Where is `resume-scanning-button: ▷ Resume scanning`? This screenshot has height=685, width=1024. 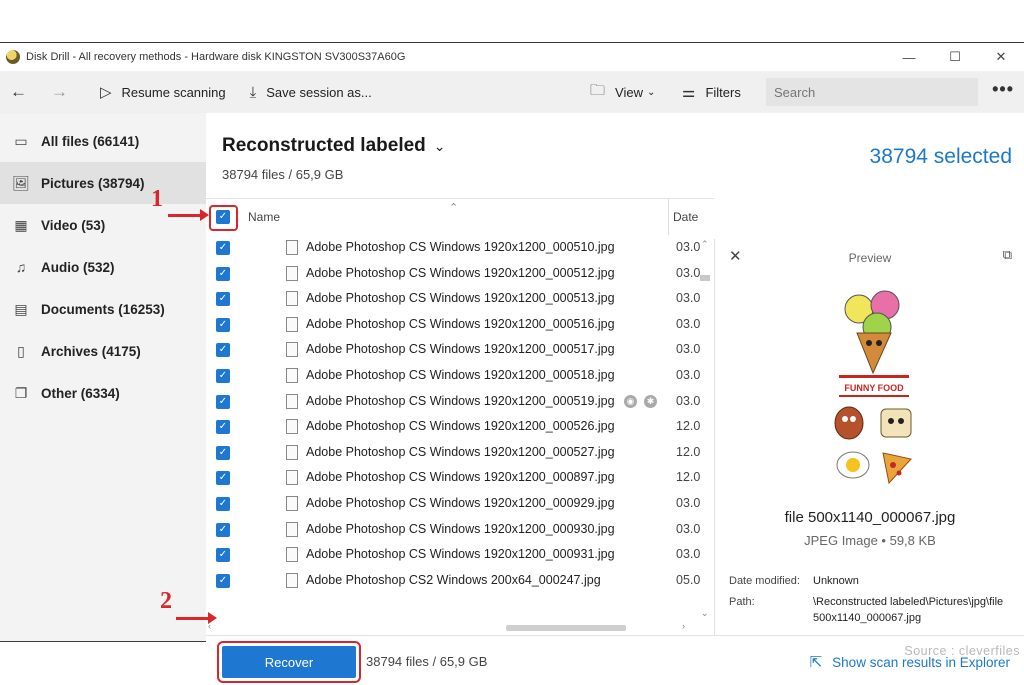 resume-scanning-button: ▷ Resume scanning is located at coordinates (157, 92).